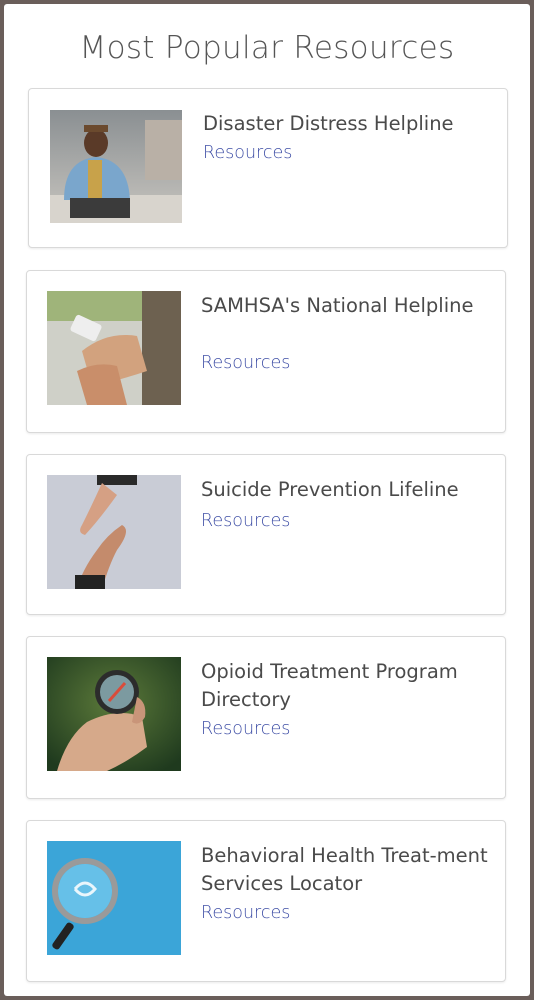 The image size is (534, 1000). I want to click on card-title: Disaster Distress Helpline, so click(348, 124).